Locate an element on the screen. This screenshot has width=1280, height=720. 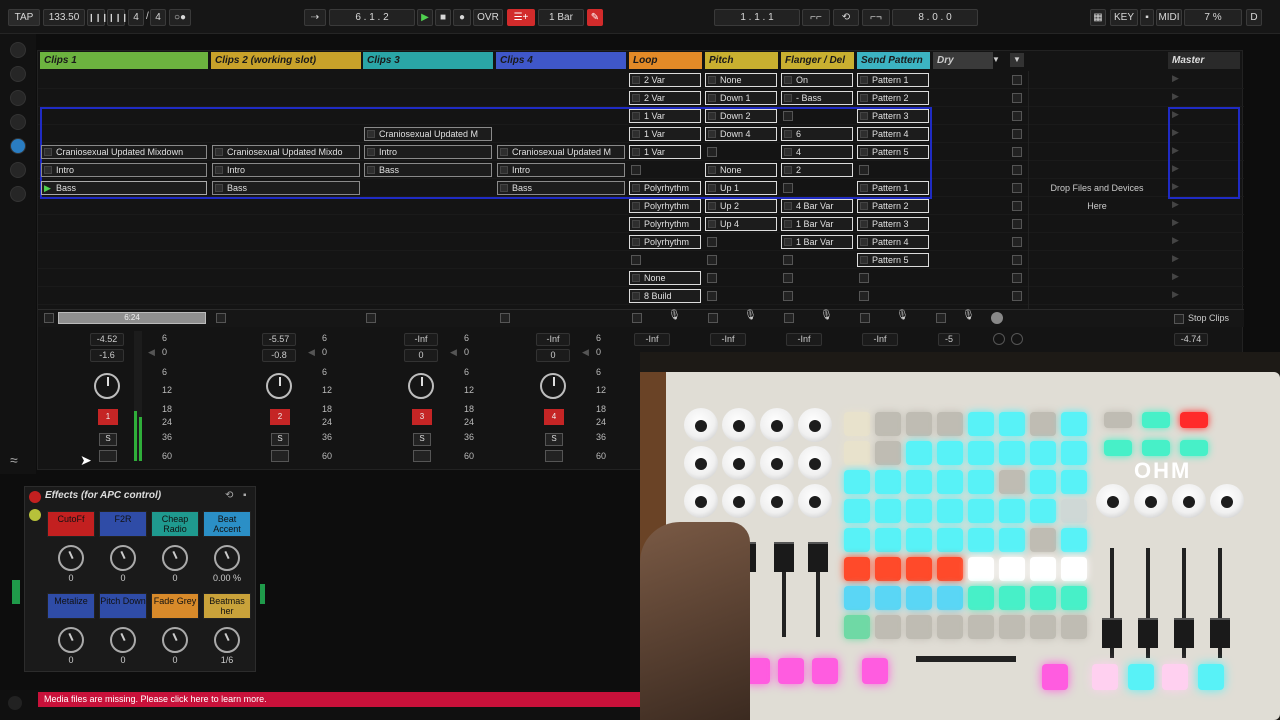
follow-icon: ⇢ is located at coordinates (315, 17).